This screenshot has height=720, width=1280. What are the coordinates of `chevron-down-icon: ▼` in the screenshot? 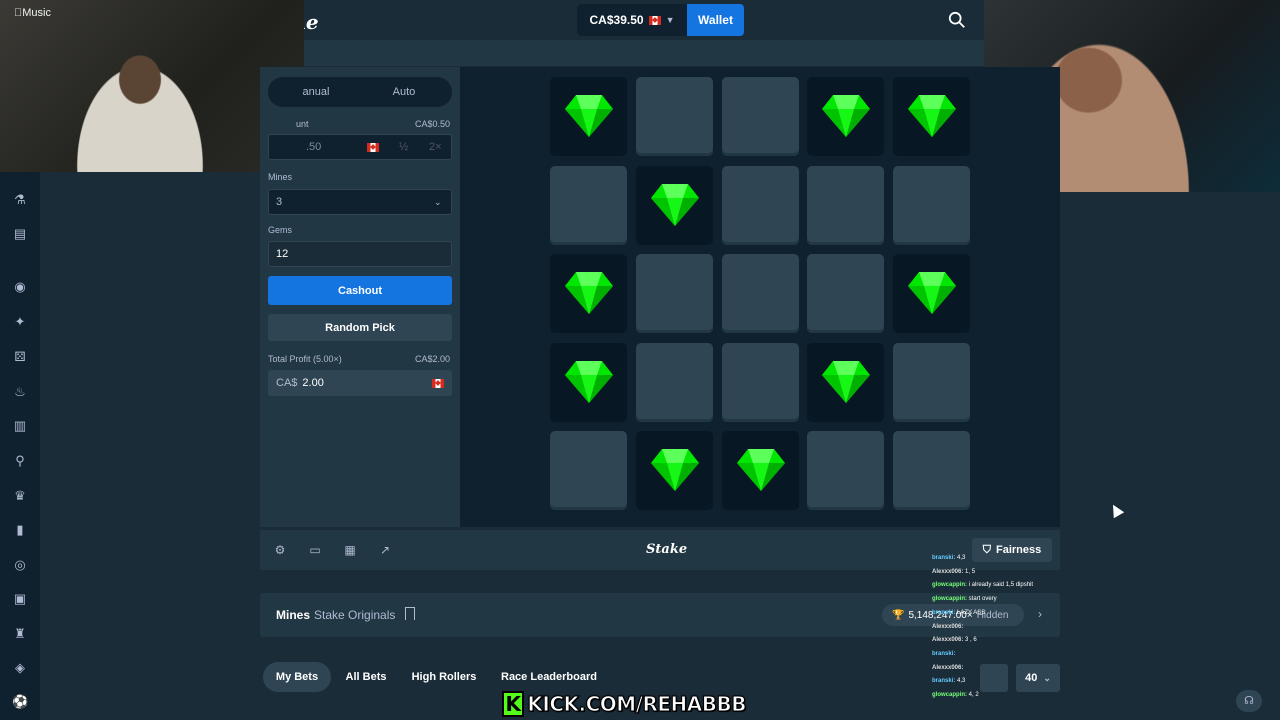 It's located at (670, 20).